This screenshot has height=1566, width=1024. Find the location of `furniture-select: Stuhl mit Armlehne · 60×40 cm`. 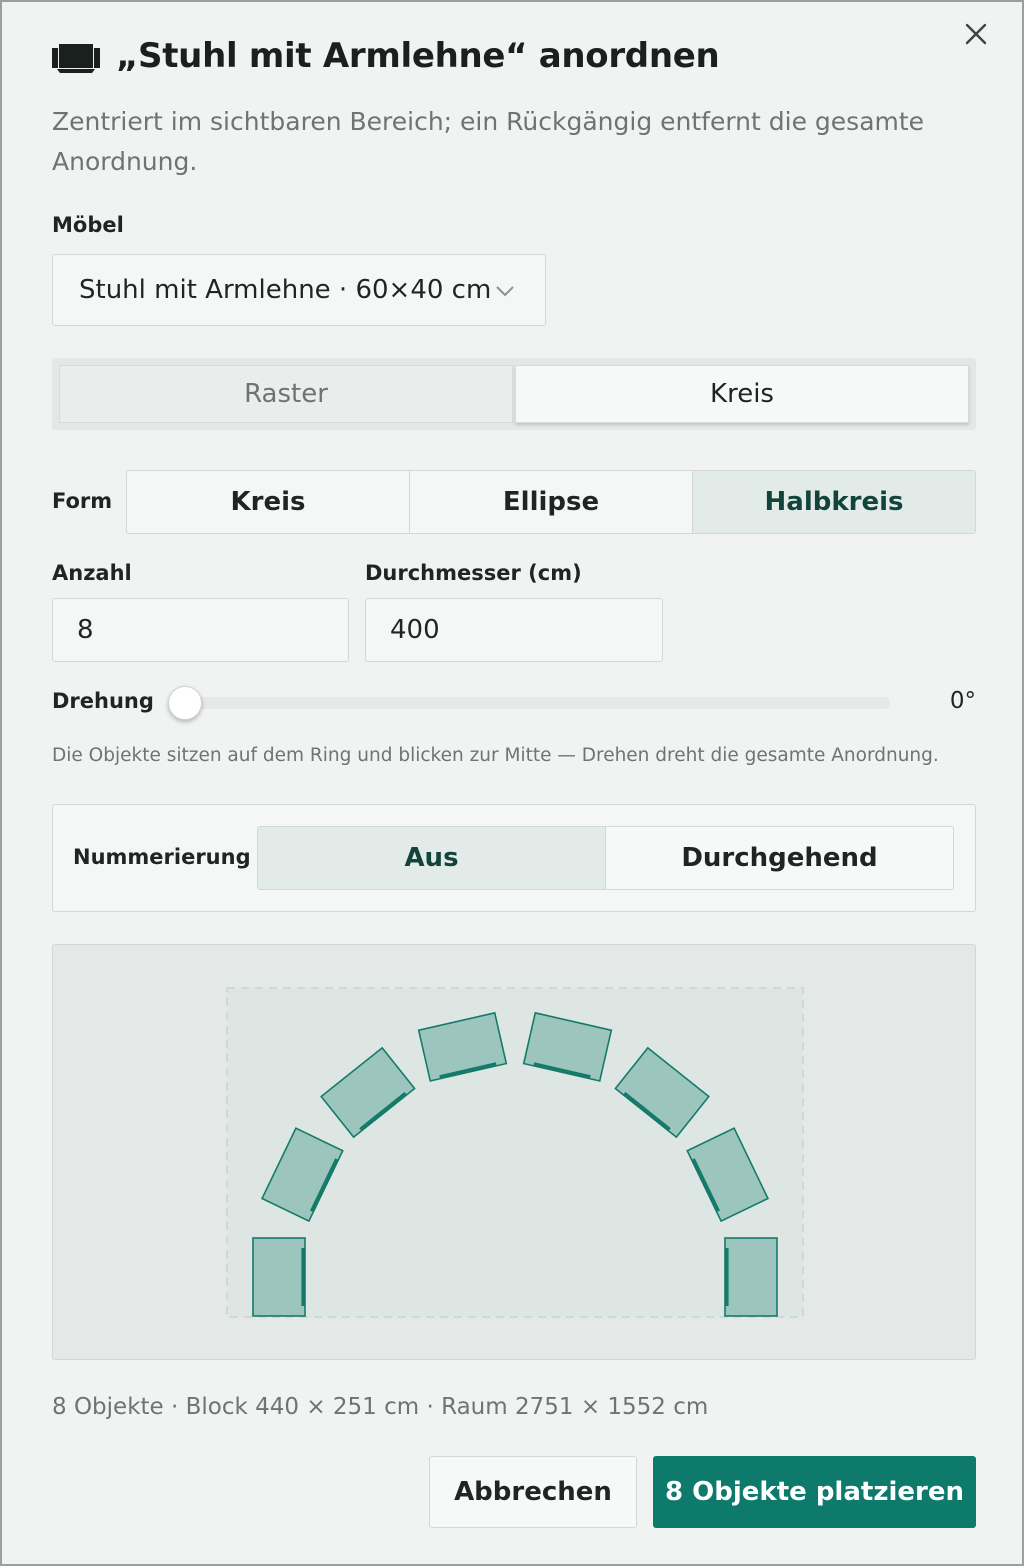

furniture-select: Stuhl mit Armlehne · 60×40 cm is located at coordinates (299, 290).